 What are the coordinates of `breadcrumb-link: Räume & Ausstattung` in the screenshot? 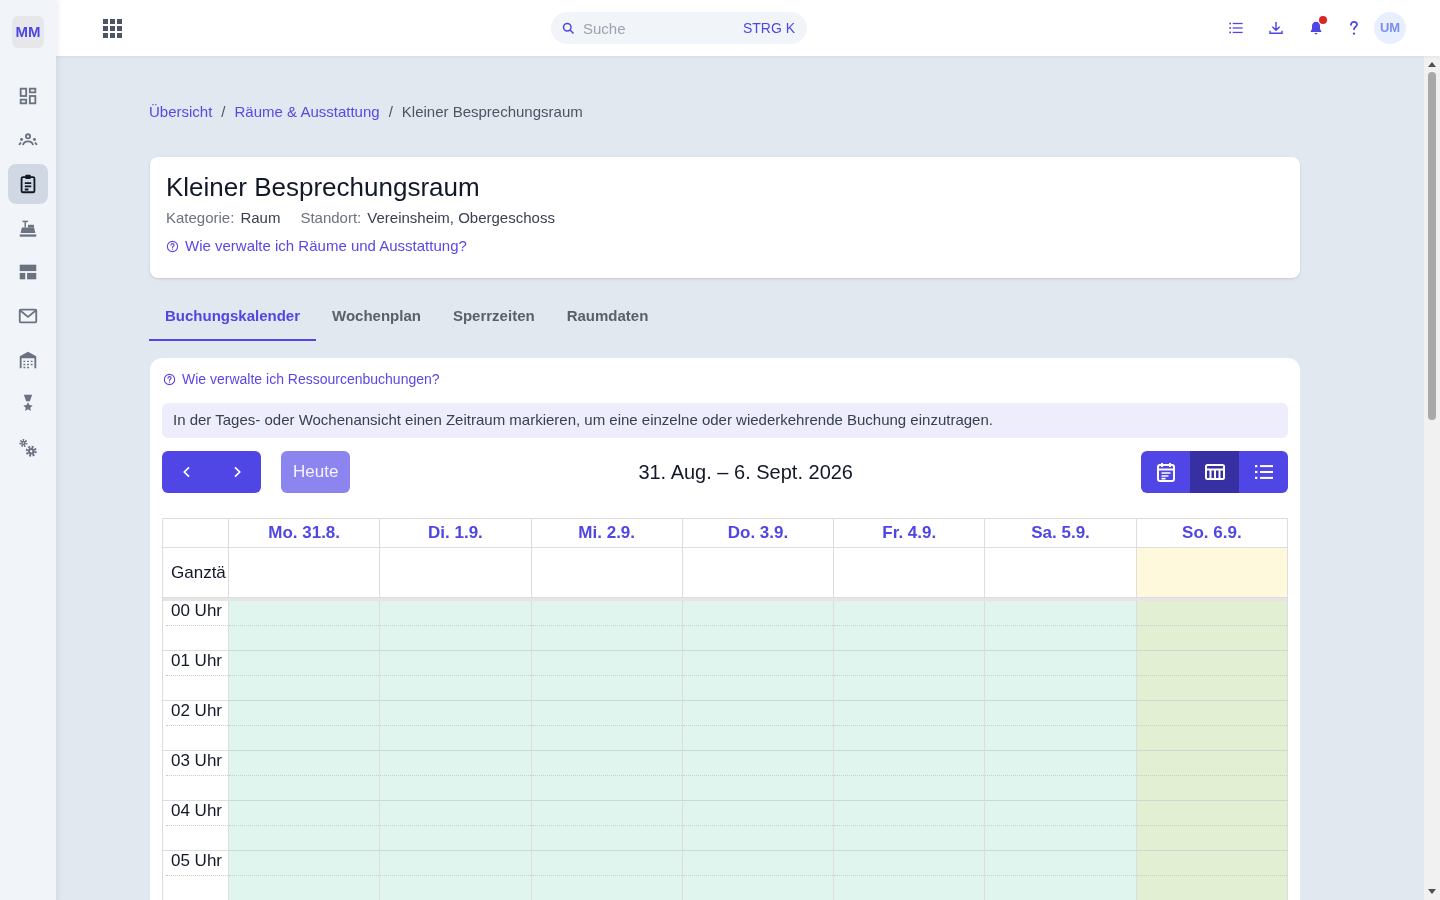 It's located at (307, 112).